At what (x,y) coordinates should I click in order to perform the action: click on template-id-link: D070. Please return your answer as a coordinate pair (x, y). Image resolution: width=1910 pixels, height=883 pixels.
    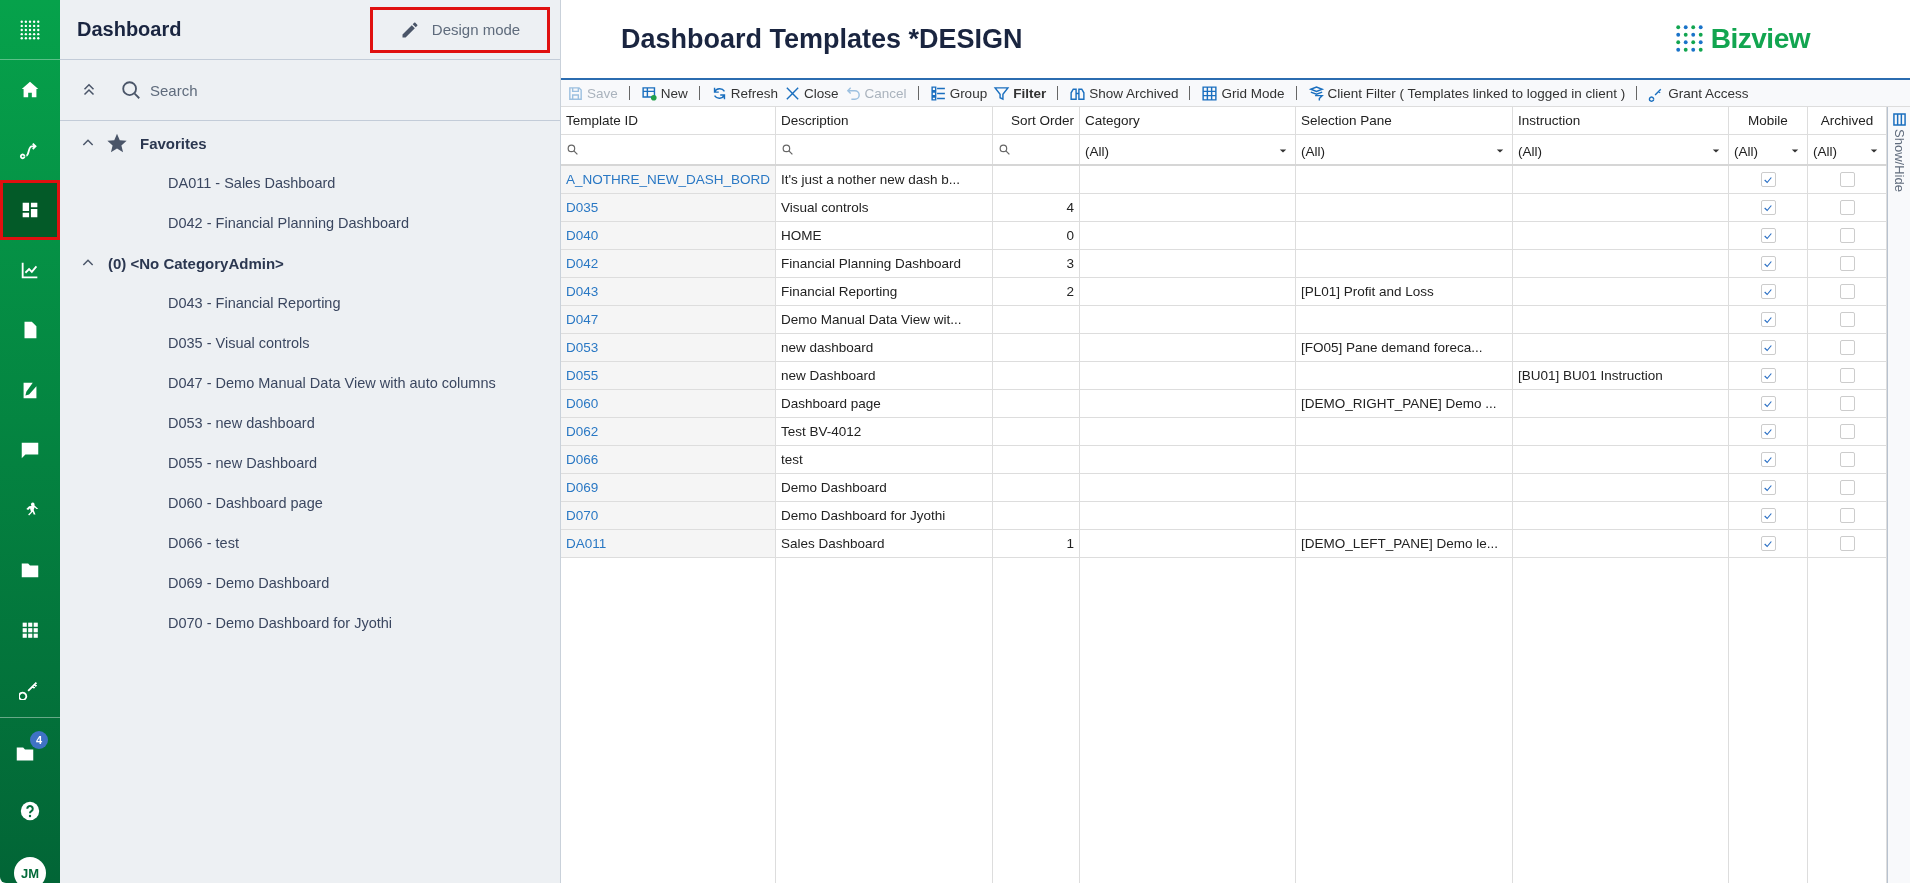
    Looking at the image, I should click on (582, 515).